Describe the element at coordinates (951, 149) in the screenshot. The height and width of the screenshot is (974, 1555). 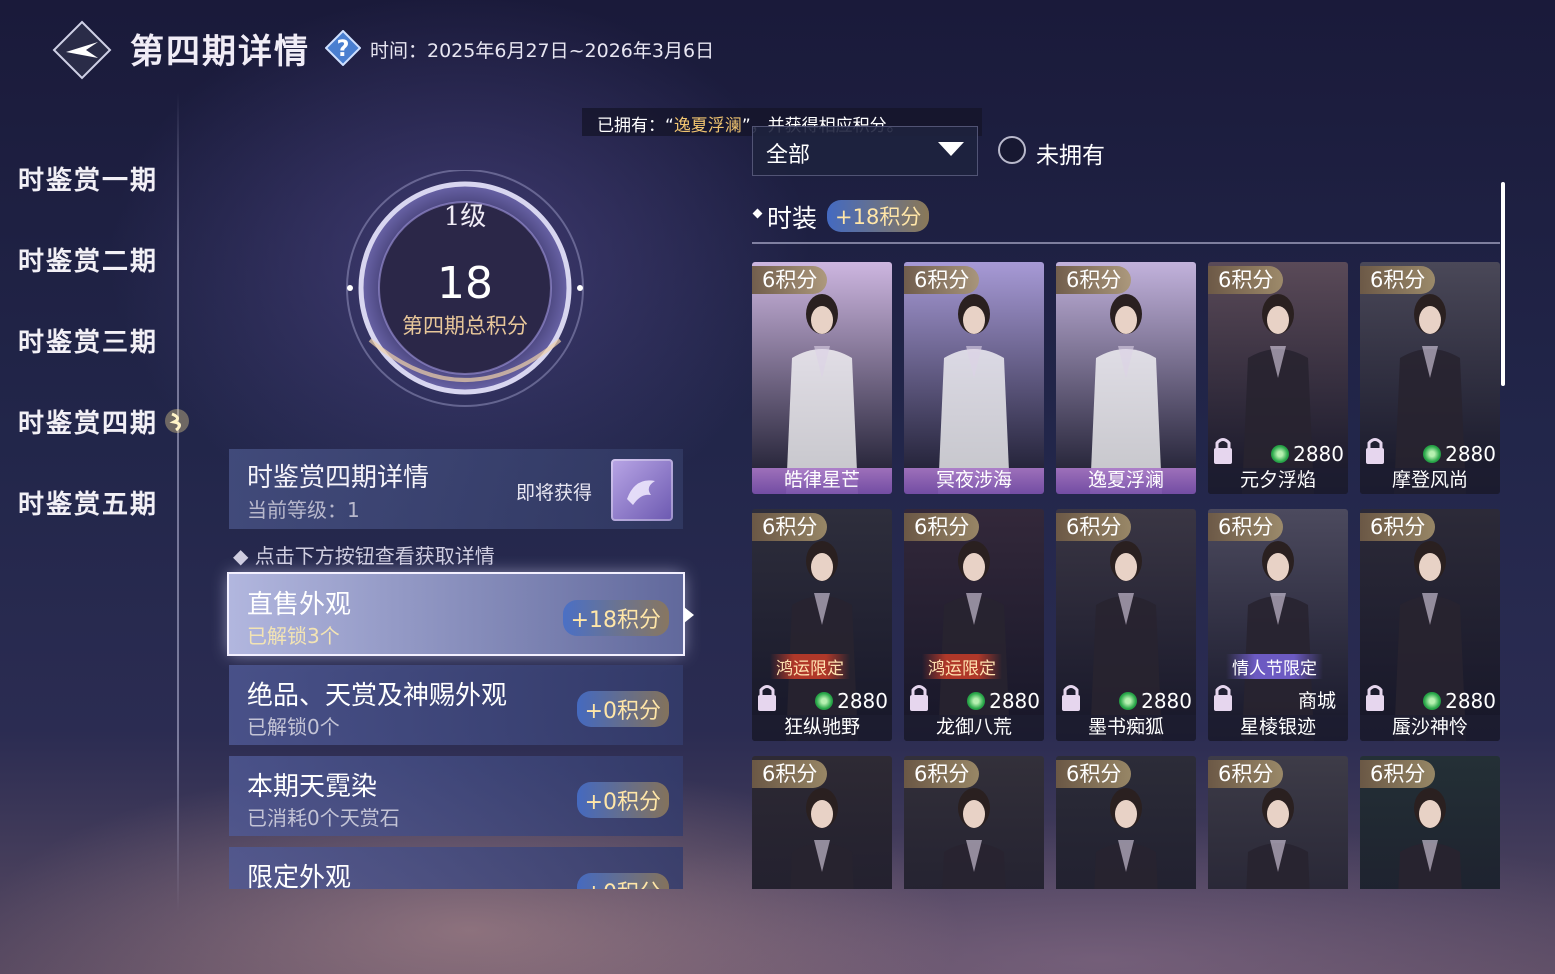
I see `chevron-down-icon` at that location.